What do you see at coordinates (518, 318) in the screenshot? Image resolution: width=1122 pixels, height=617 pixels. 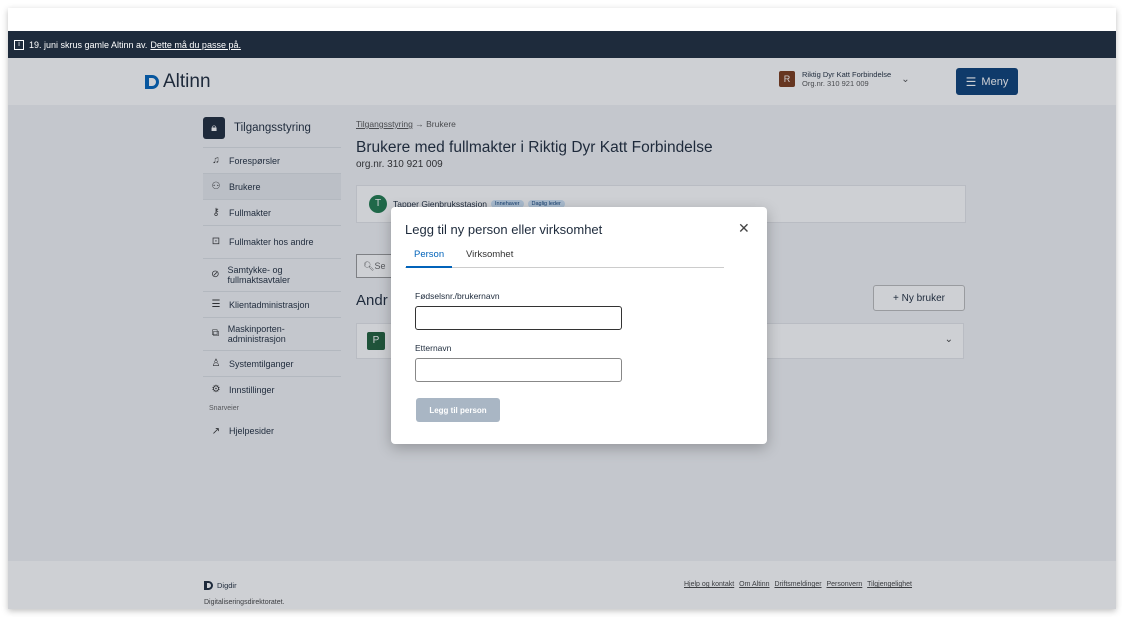 I see `ssn-input` at bounding box center [518, 318].